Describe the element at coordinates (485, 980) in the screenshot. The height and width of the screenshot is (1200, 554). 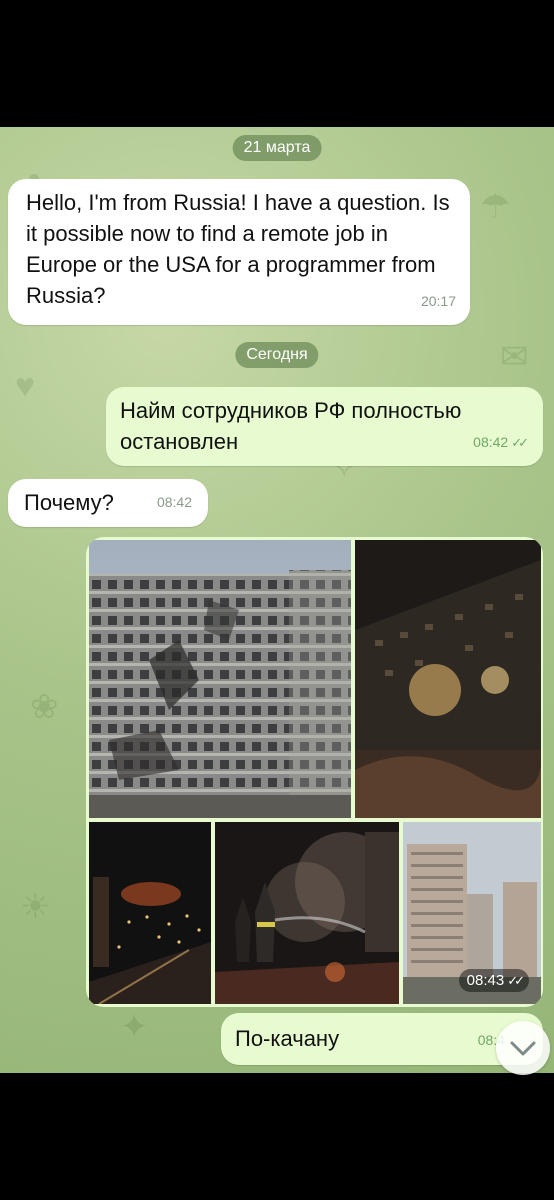
I see `message-time: 08:43` at that location.